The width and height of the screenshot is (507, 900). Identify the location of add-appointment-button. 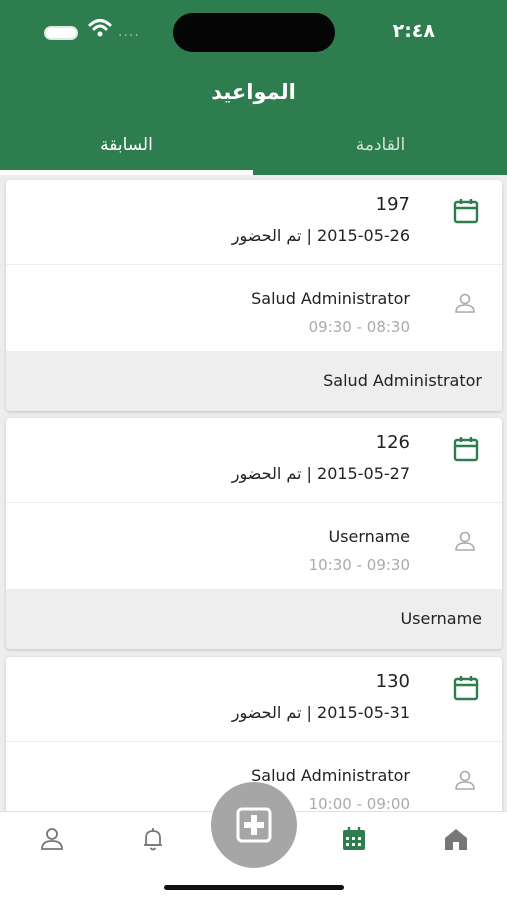
(254, 825).